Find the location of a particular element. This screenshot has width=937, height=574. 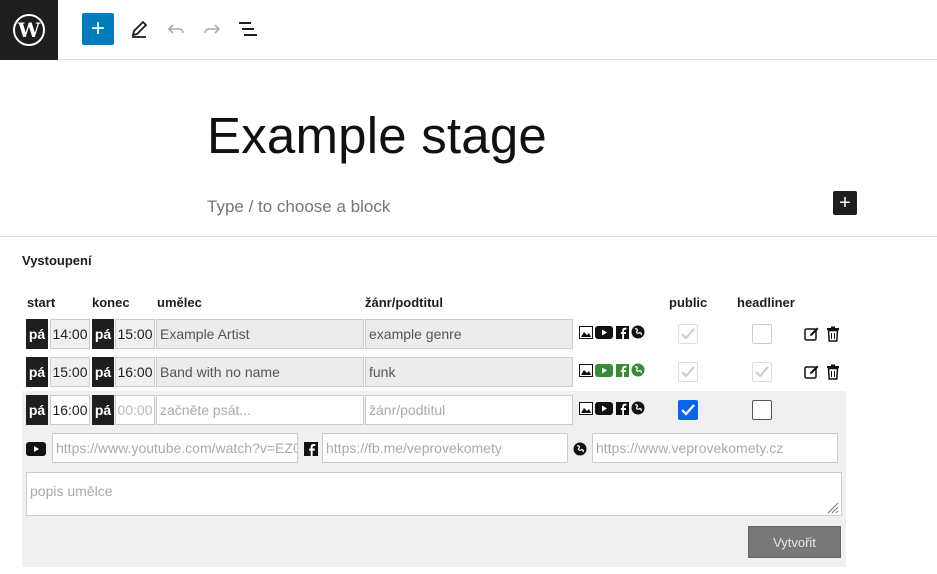

meta-box-divider is located at coordinates (468, 236).